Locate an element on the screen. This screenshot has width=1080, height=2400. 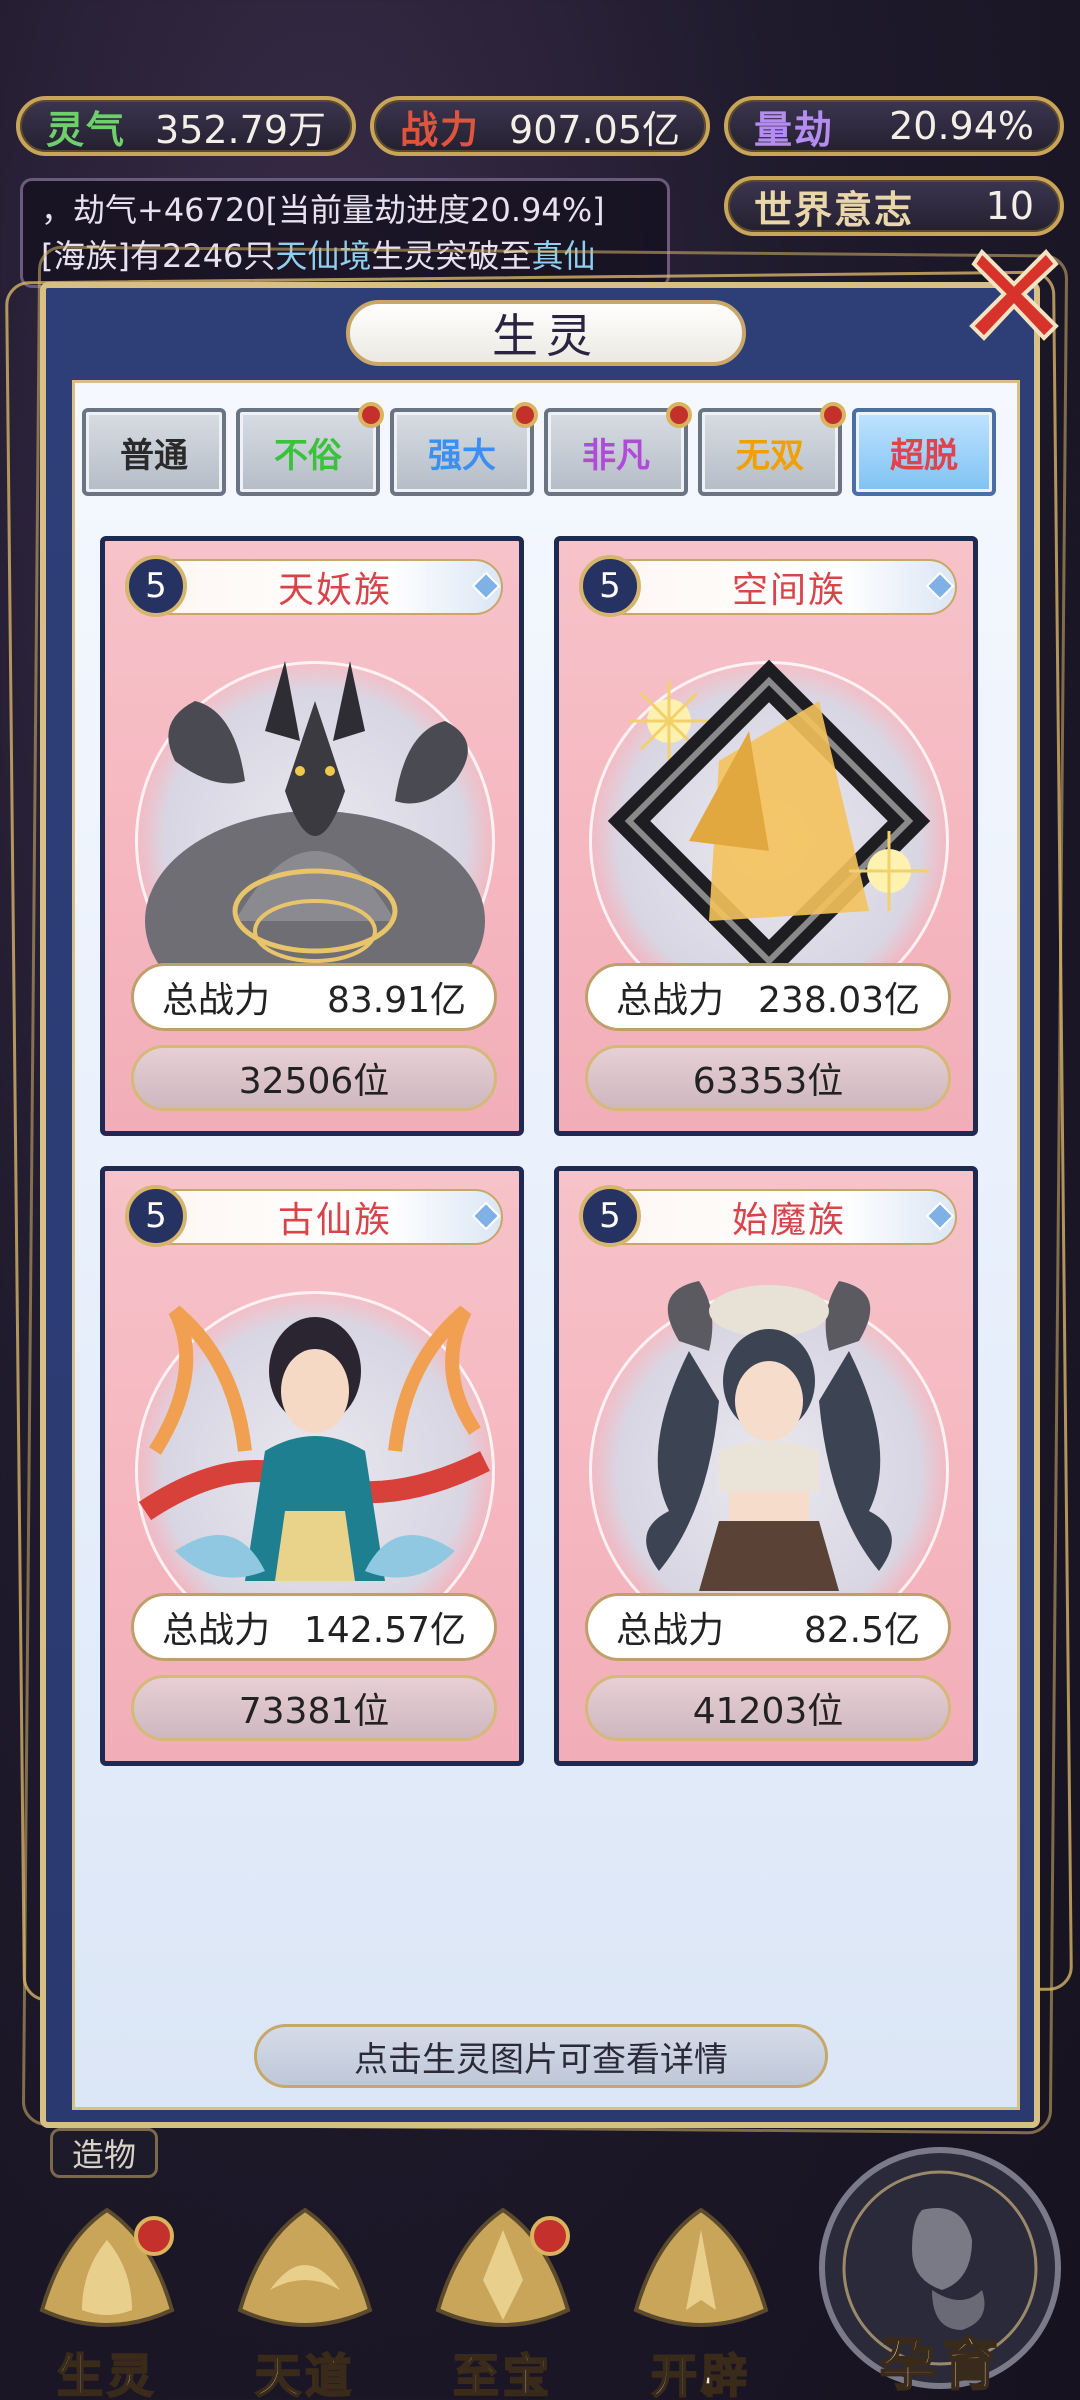
nav-kaipi: 开辟 is located at coordinates (701, 2300).